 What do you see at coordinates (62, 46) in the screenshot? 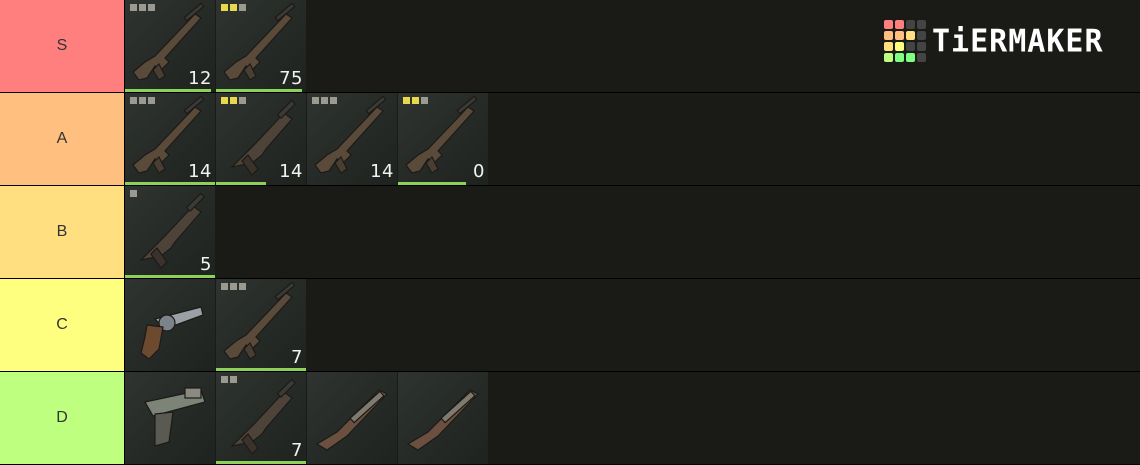
I see `tier-label-s: S` at bounding box center [62, 46].